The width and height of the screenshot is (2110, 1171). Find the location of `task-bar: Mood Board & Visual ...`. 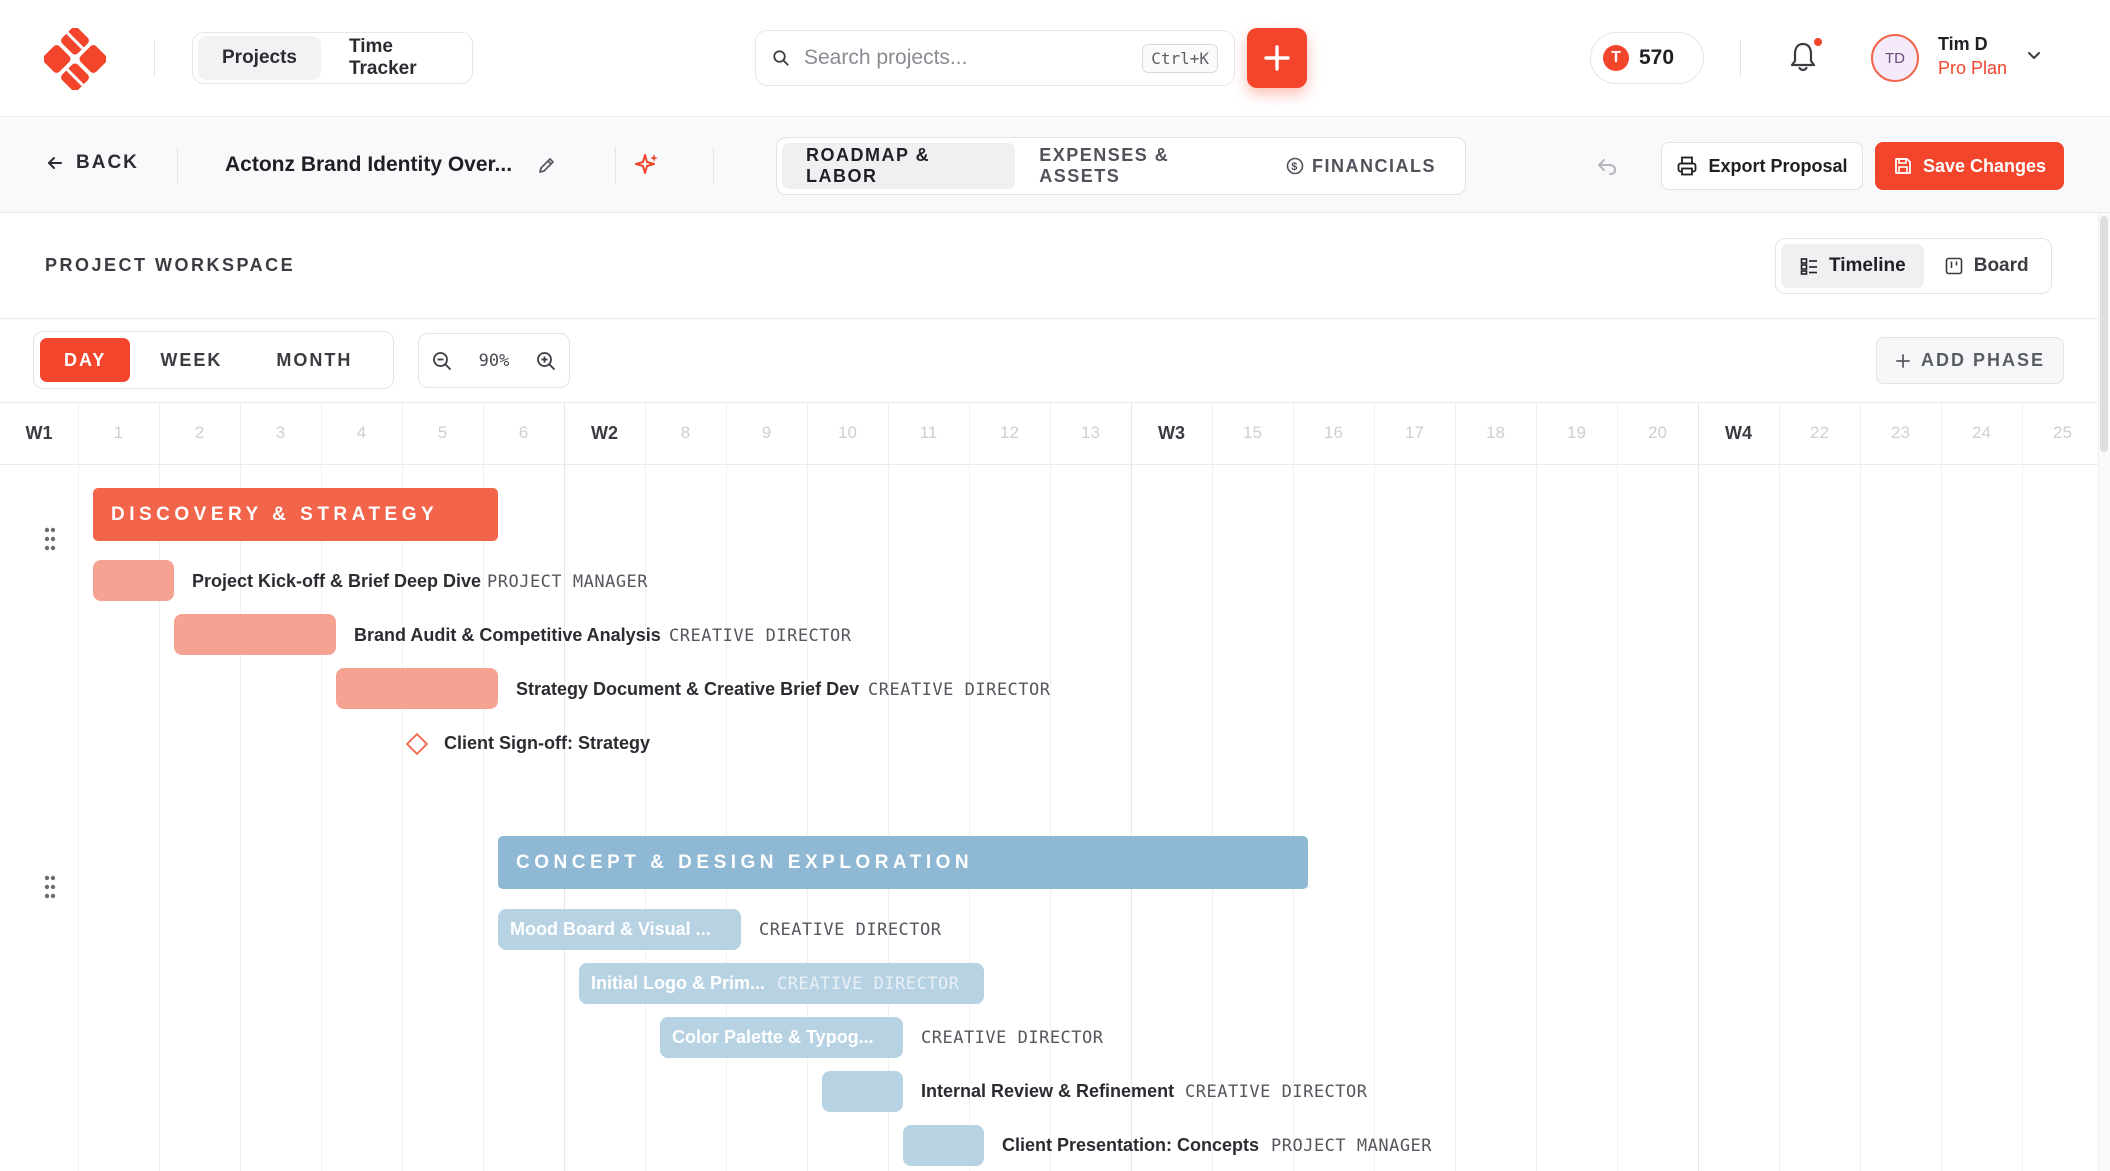

task-bar: Mood Board & Visual ... is located at coordinates (619, 929).